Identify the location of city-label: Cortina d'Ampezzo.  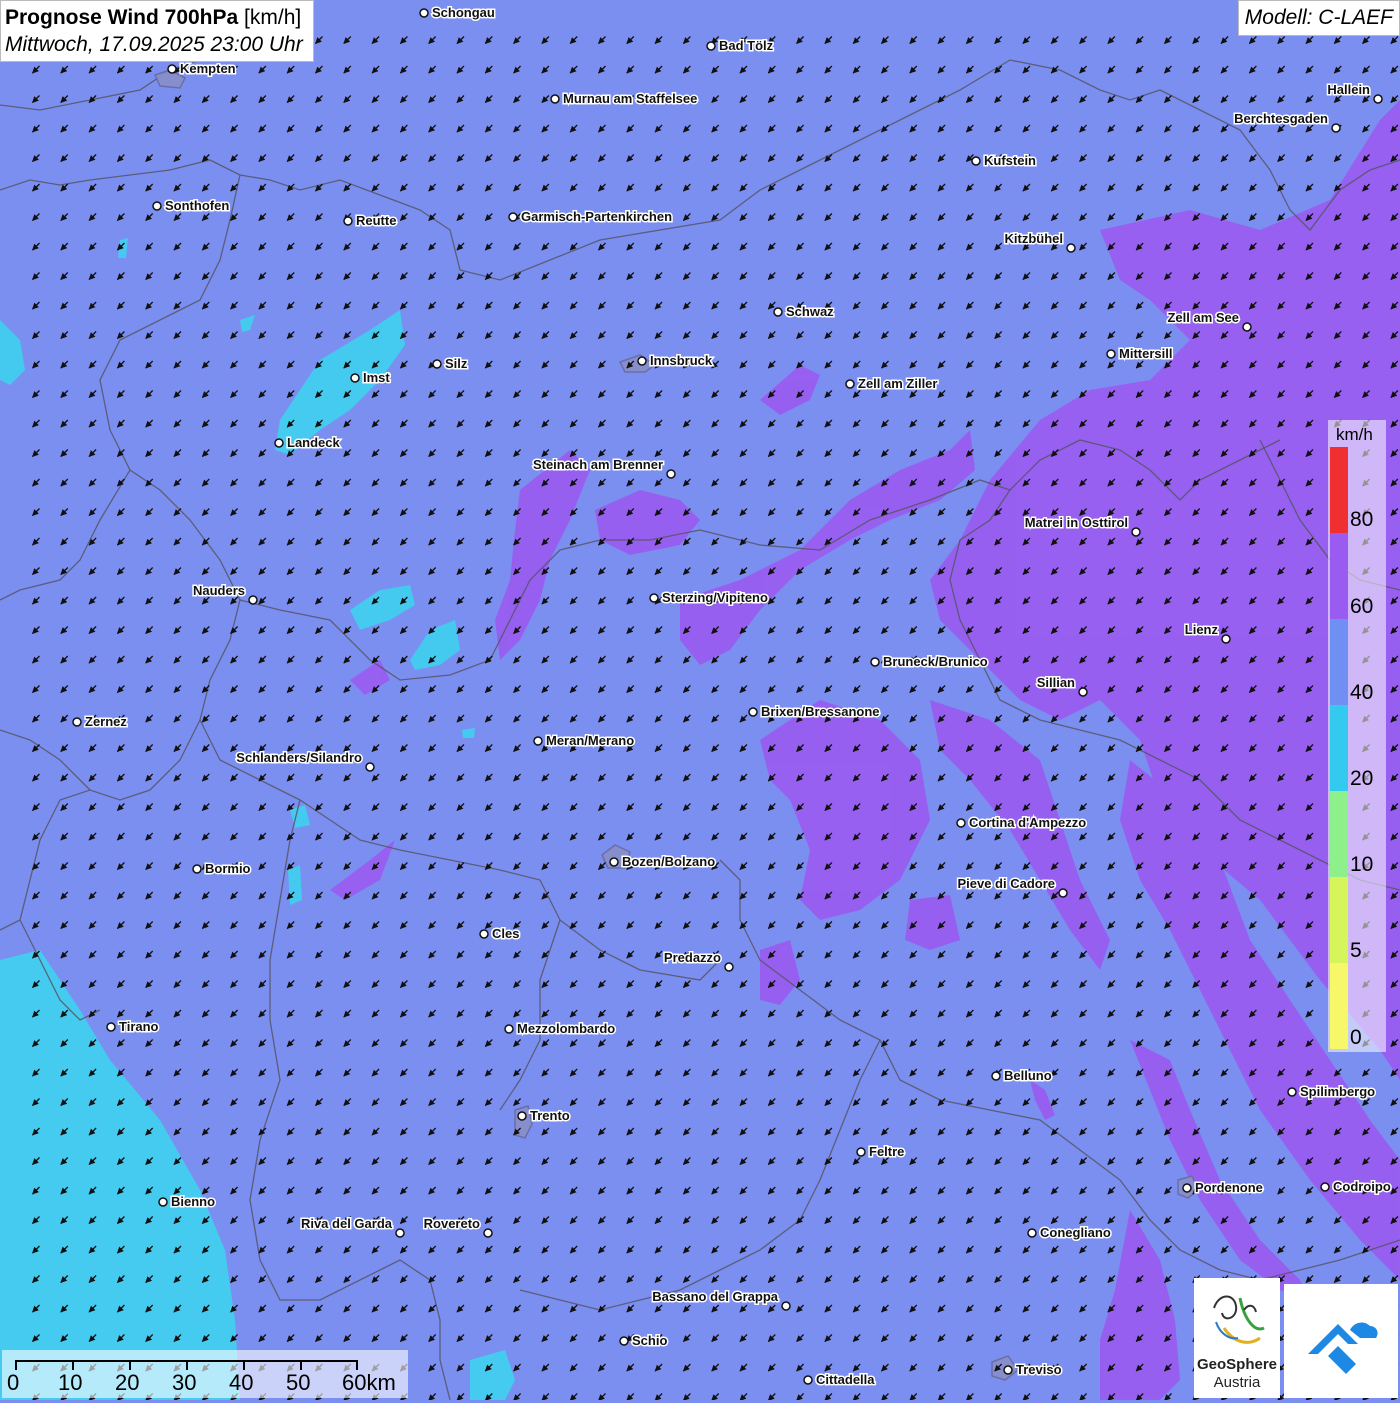
(1027, 822).